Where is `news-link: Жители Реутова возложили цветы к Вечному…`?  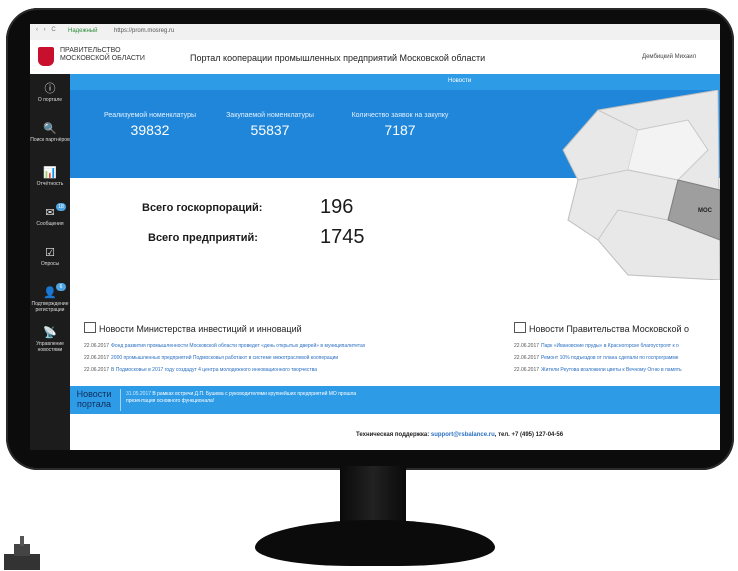
news-link: Жители Реутова возложили цветы к Вечному… is located at coordinates (611, 370).